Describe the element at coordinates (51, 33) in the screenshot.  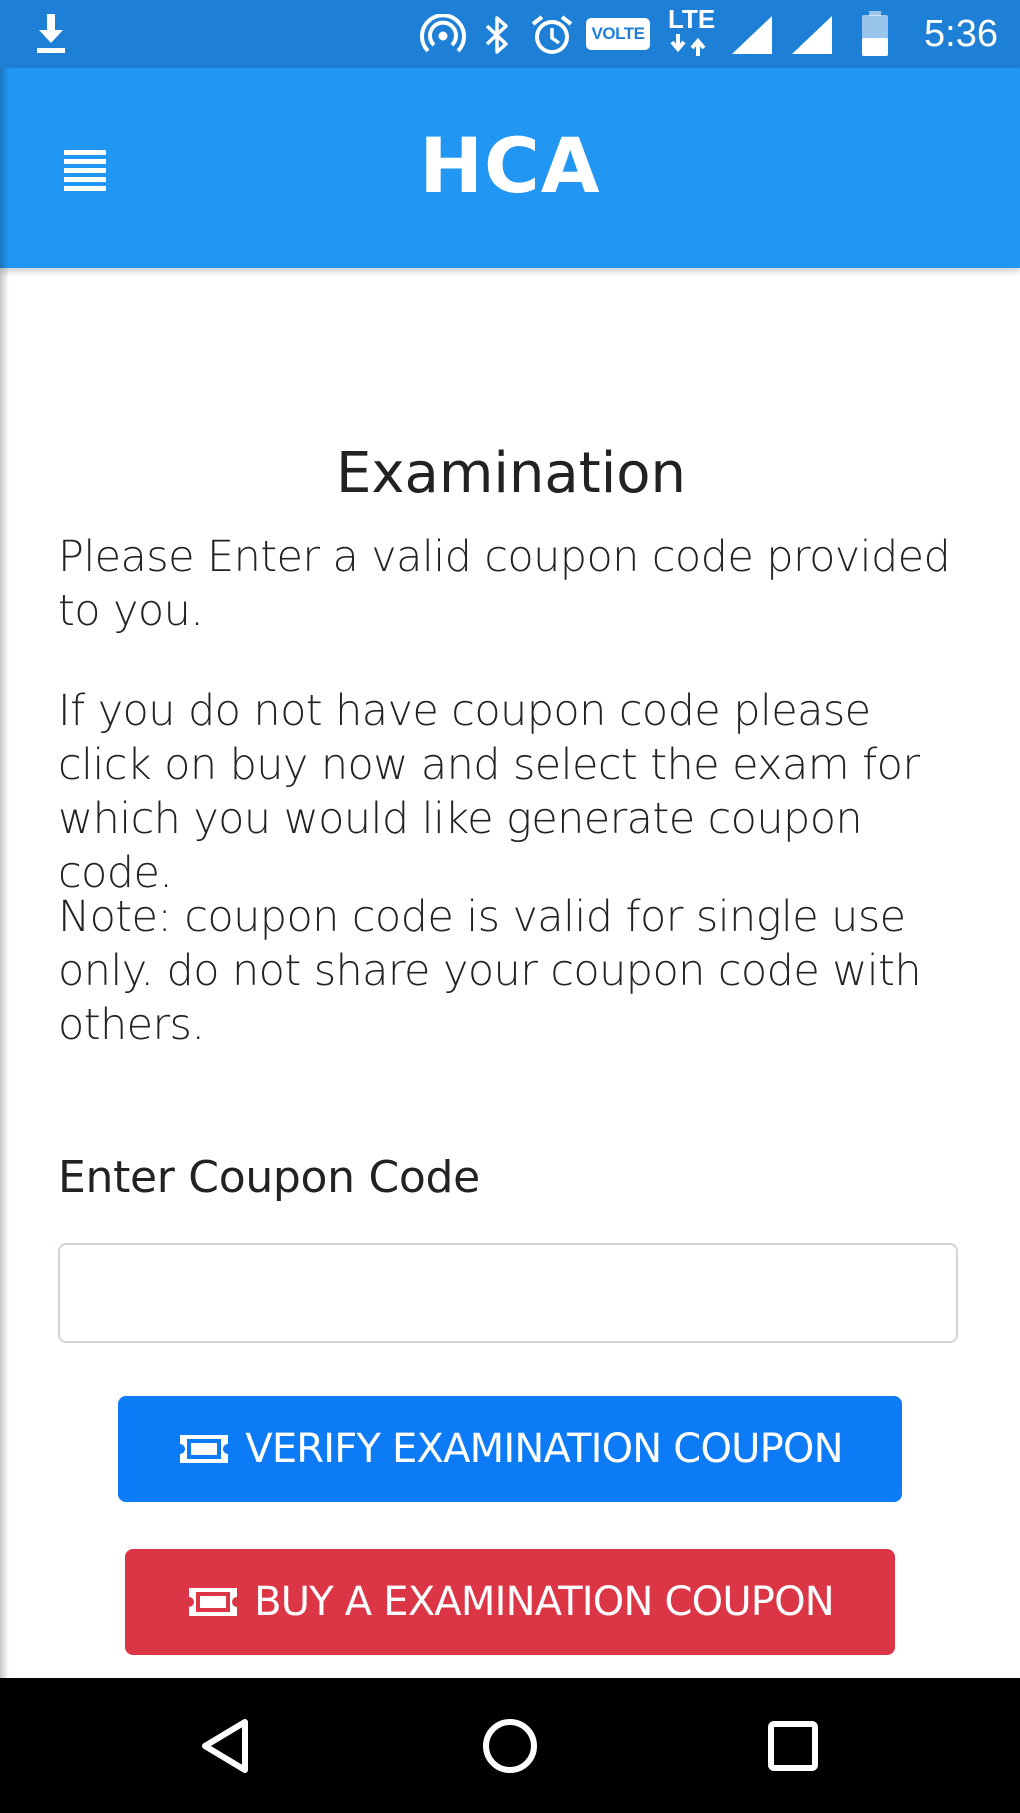
I see `download-icon` at that location.